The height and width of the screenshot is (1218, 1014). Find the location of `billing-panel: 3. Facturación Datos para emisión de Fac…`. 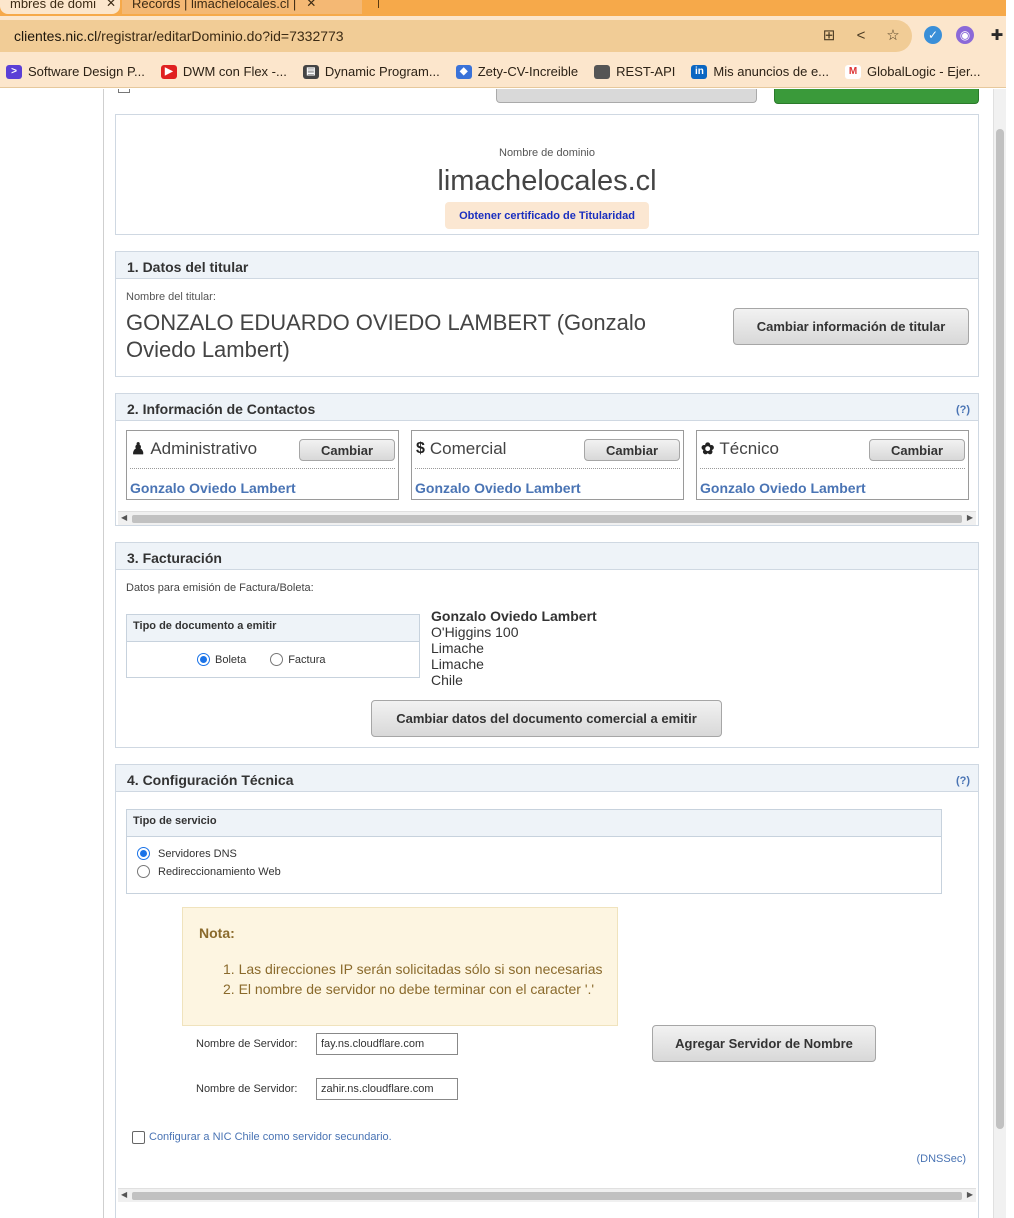

billing-panel: 3. Facturación Datos para emisión de Fac… is located at coordinates (547, 645).